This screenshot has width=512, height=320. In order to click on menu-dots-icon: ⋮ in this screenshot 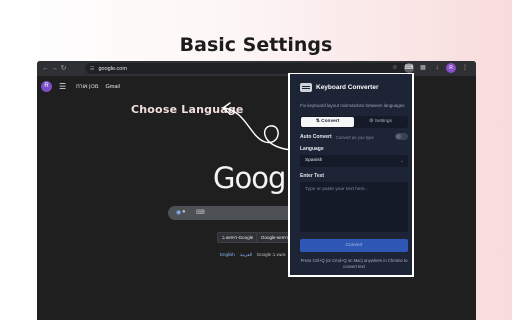, I will do `click(465, 68)`.